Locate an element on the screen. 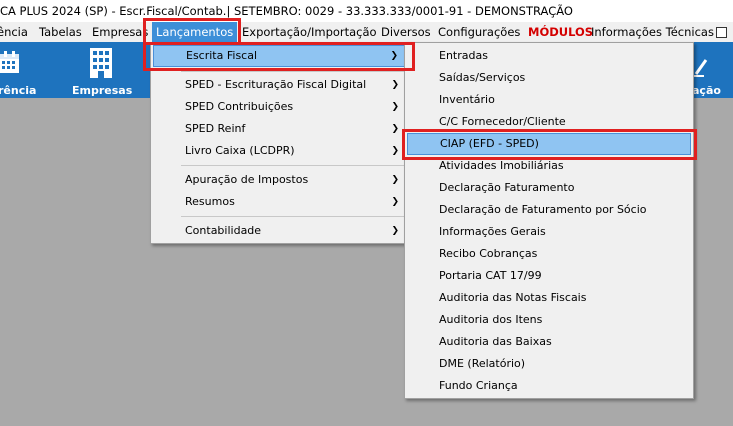 This screenshot has height=426, width=733. submenu-item-portaria-cat: Portaria CAT 17/99 is located at coordinates (549, 276).